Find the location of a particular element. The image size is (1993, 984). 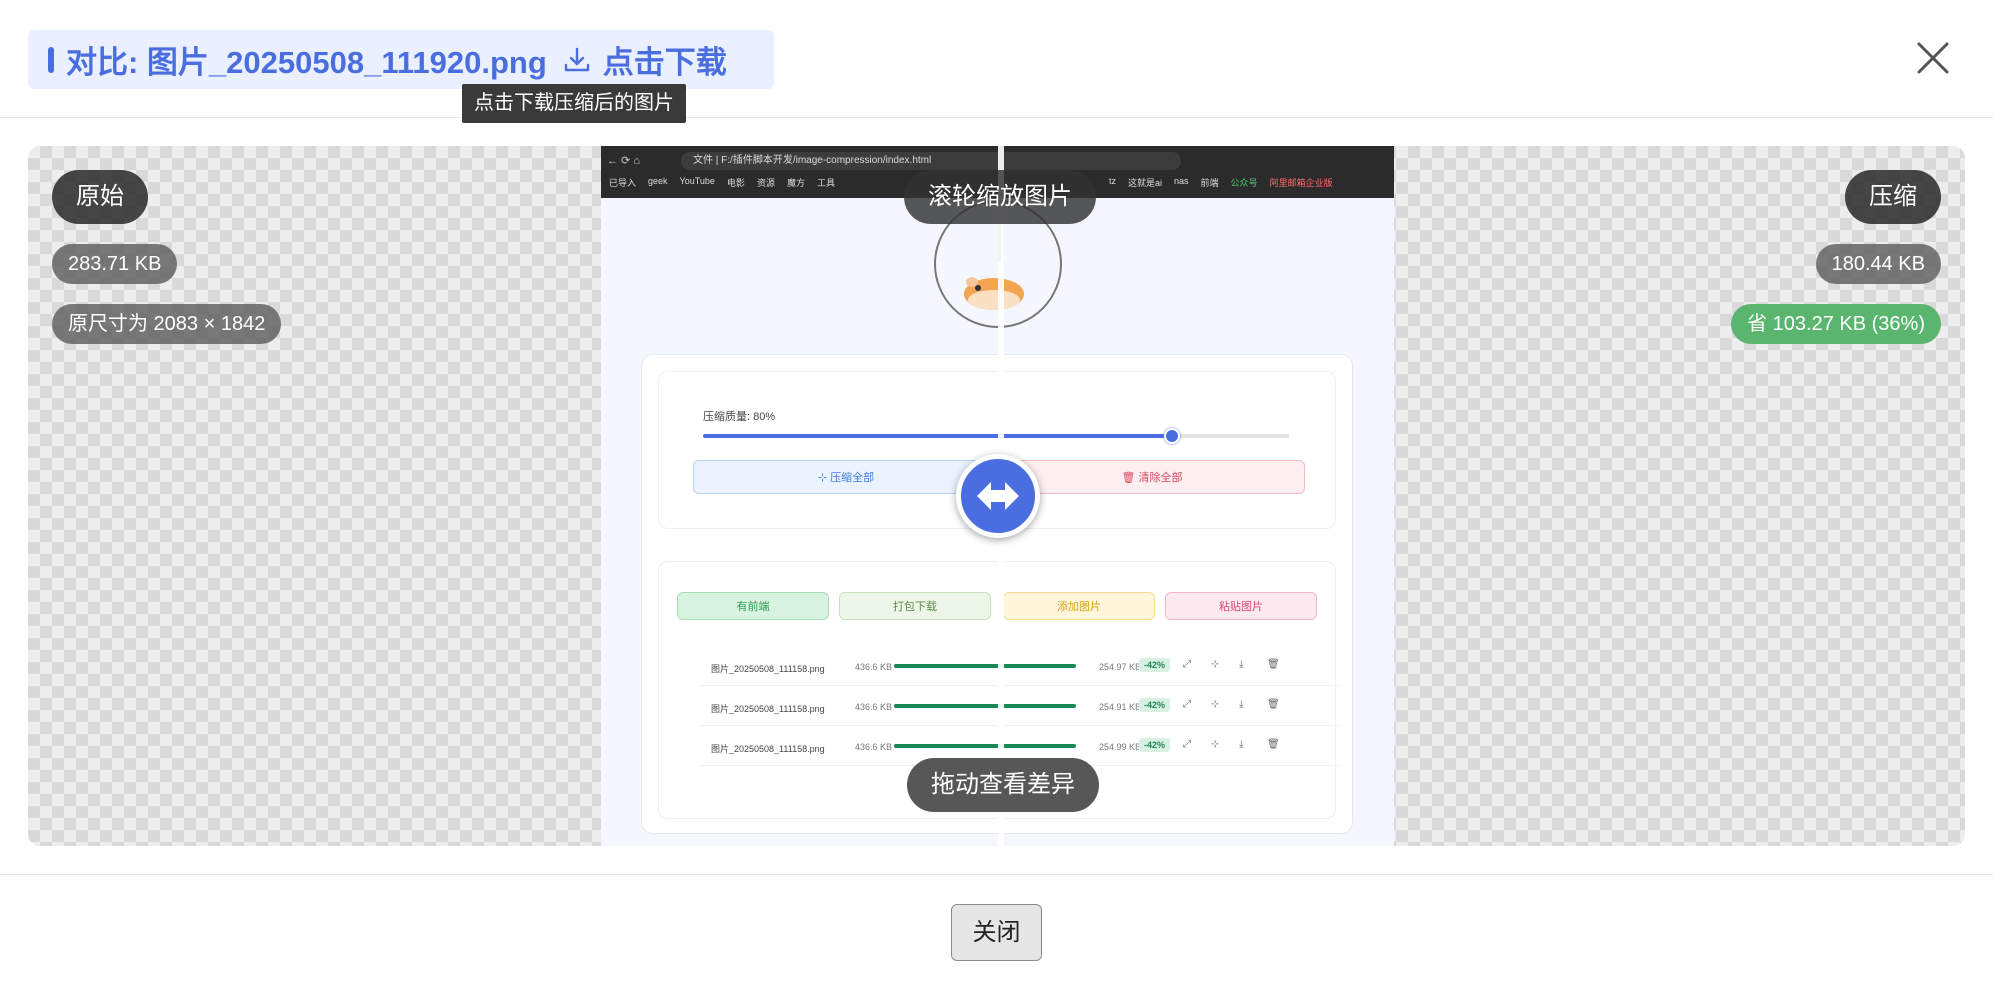

arrows-horizontal-icon is located at coordinates (998, 496).